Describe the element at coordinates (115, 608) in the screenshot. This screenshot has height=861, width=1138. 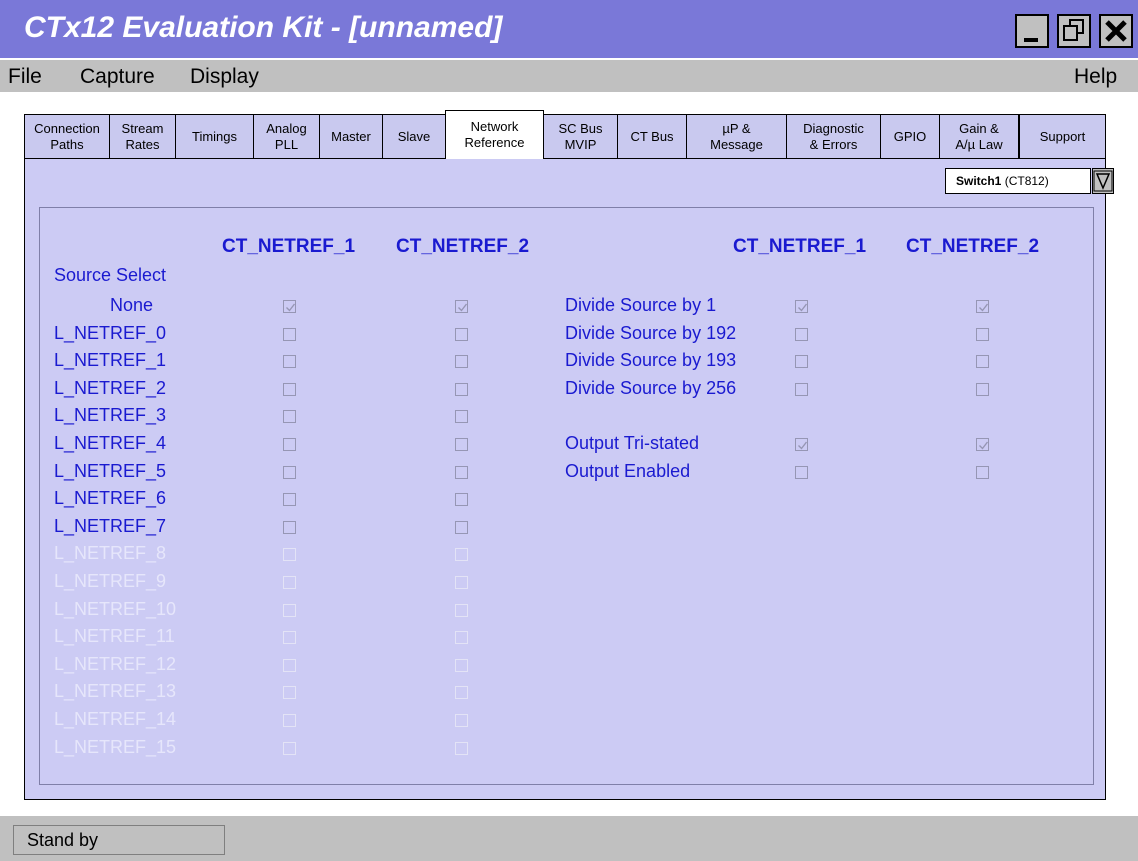
I see `source-label: L_NETREF_10` at that location.